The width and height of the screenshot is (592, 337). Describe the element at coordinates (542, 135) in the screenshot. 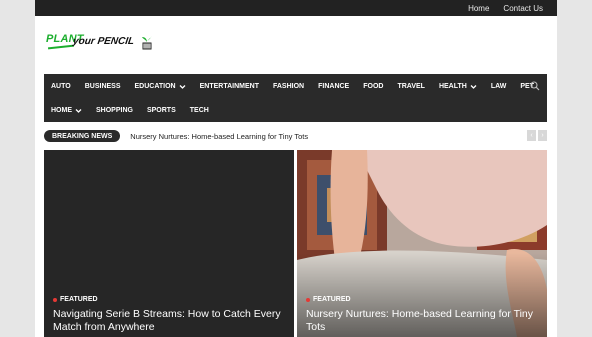

I see `chevron-right-icon: ›` at that location.